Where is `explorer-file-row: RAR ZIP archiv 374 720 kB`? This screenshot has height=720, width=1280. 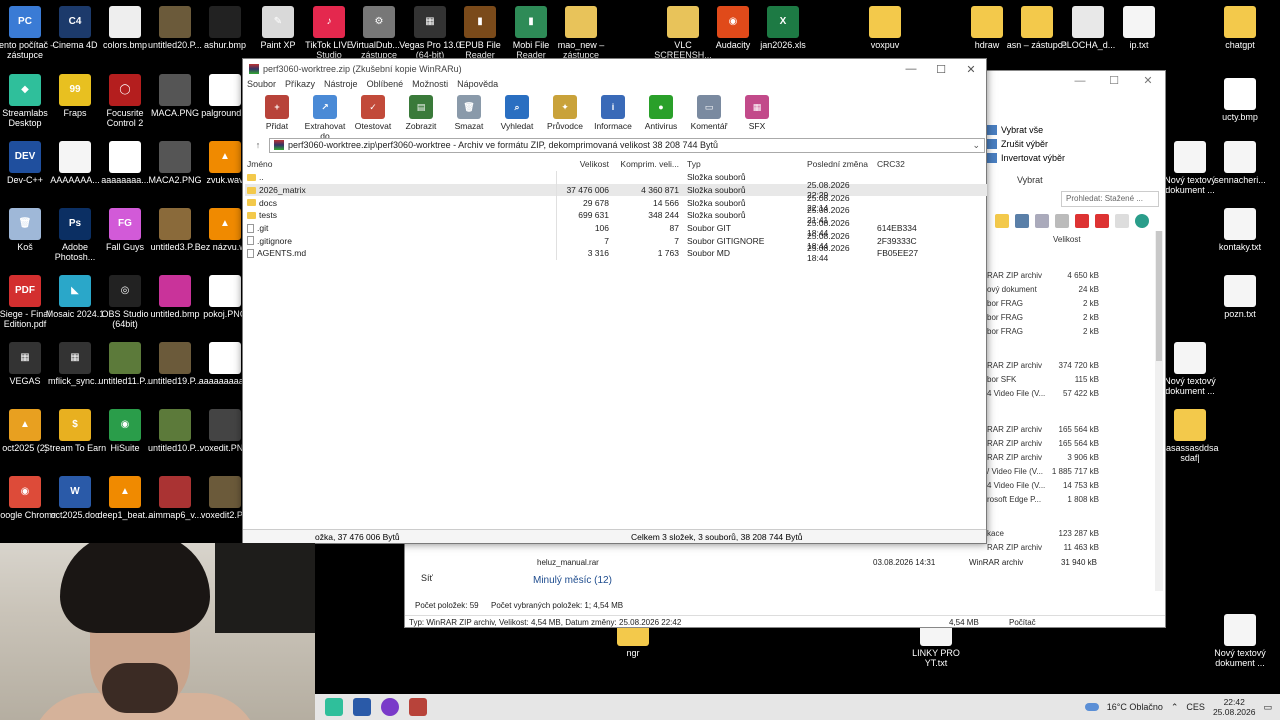 explorer-file-row: RAR ZIP archiv 374 720 kB is located at coordinates (1043, 368).